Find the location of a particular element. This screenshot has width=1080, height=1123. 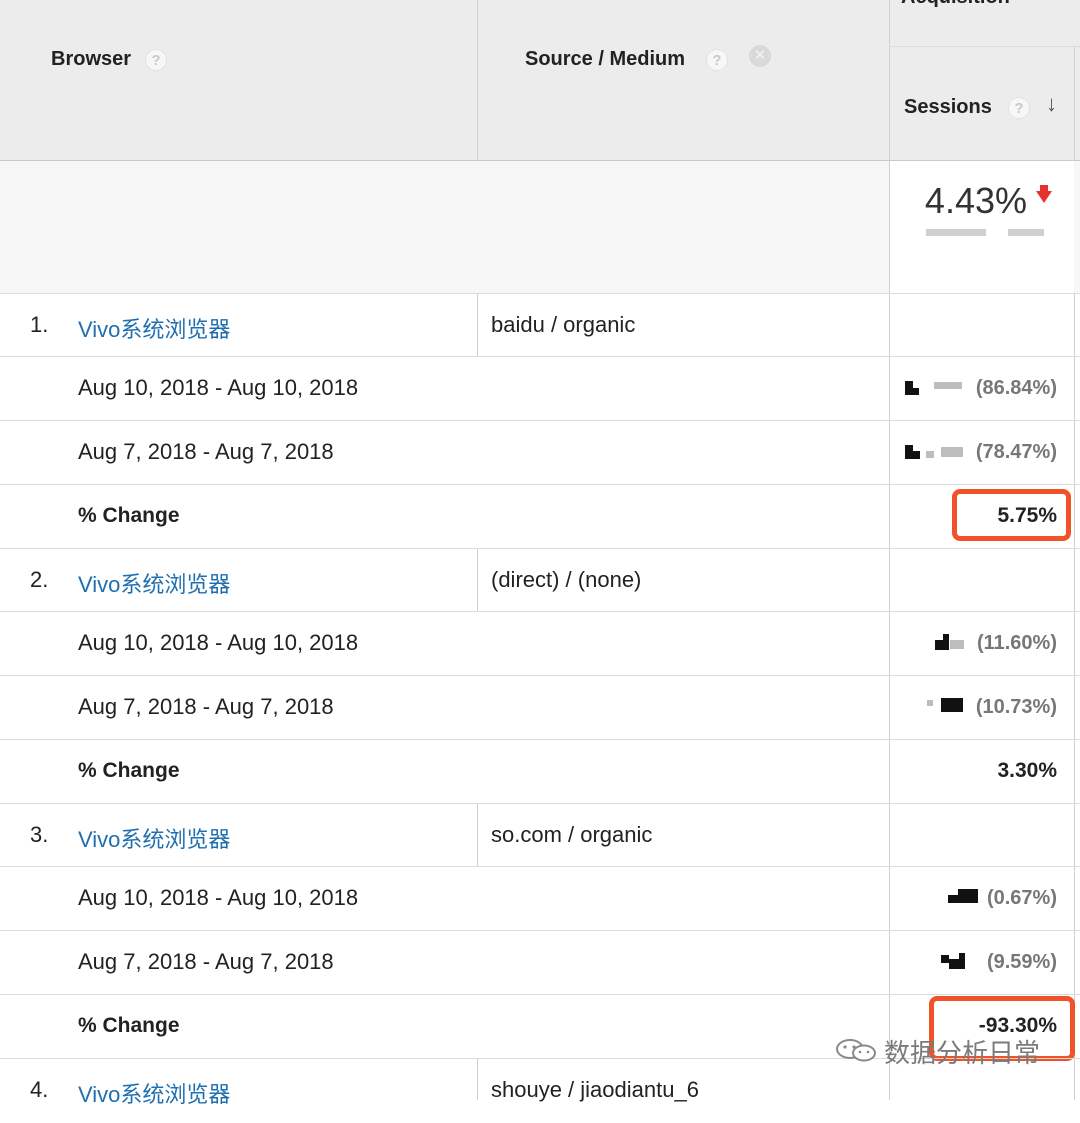

table-row: 1. Vivo系统浏览器 baidu / organic is located at coordinates (540, 326).